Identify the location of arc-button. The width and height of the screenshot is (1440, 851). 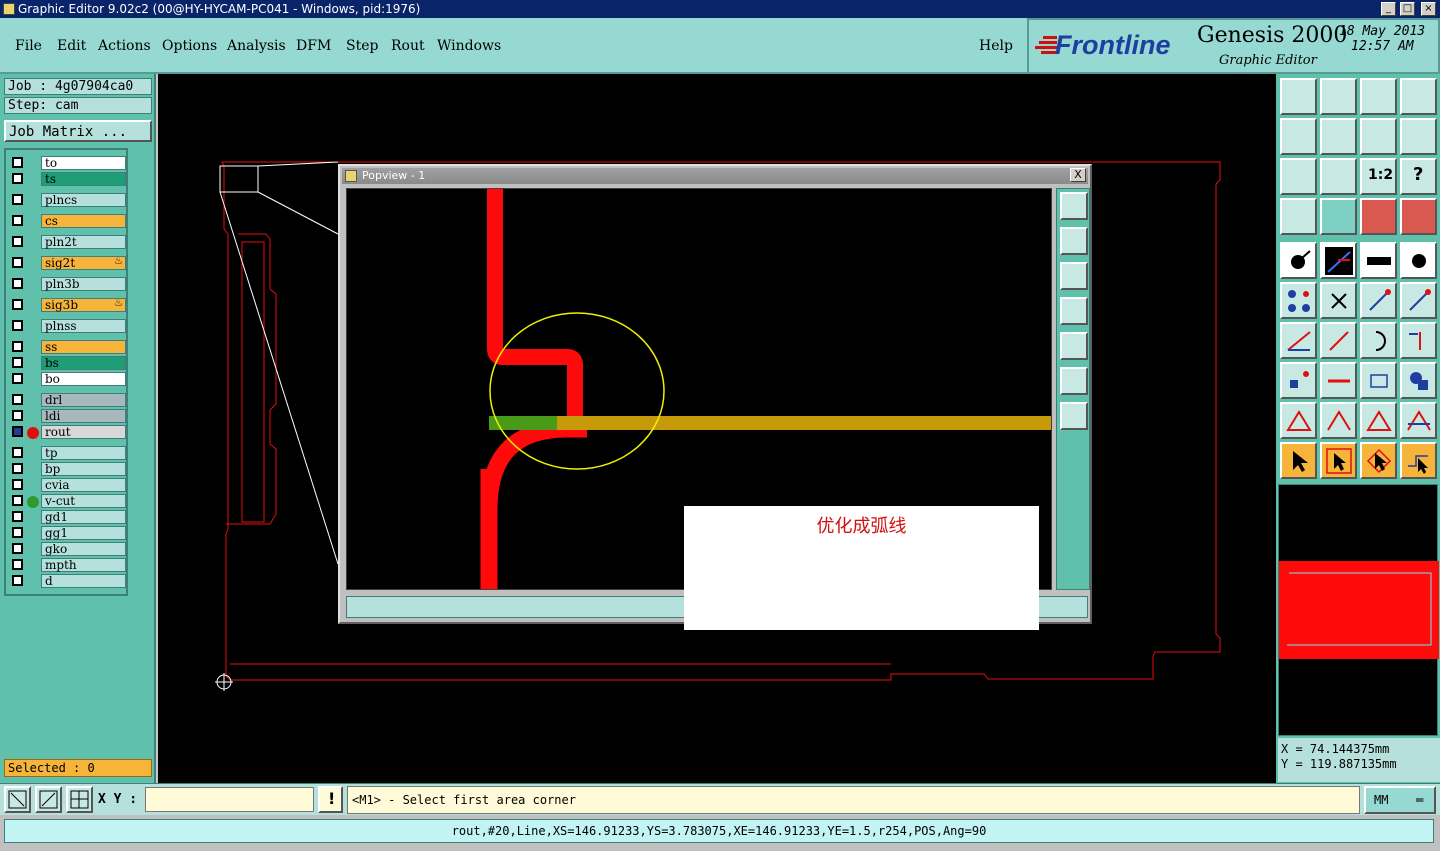
(1378, 340).